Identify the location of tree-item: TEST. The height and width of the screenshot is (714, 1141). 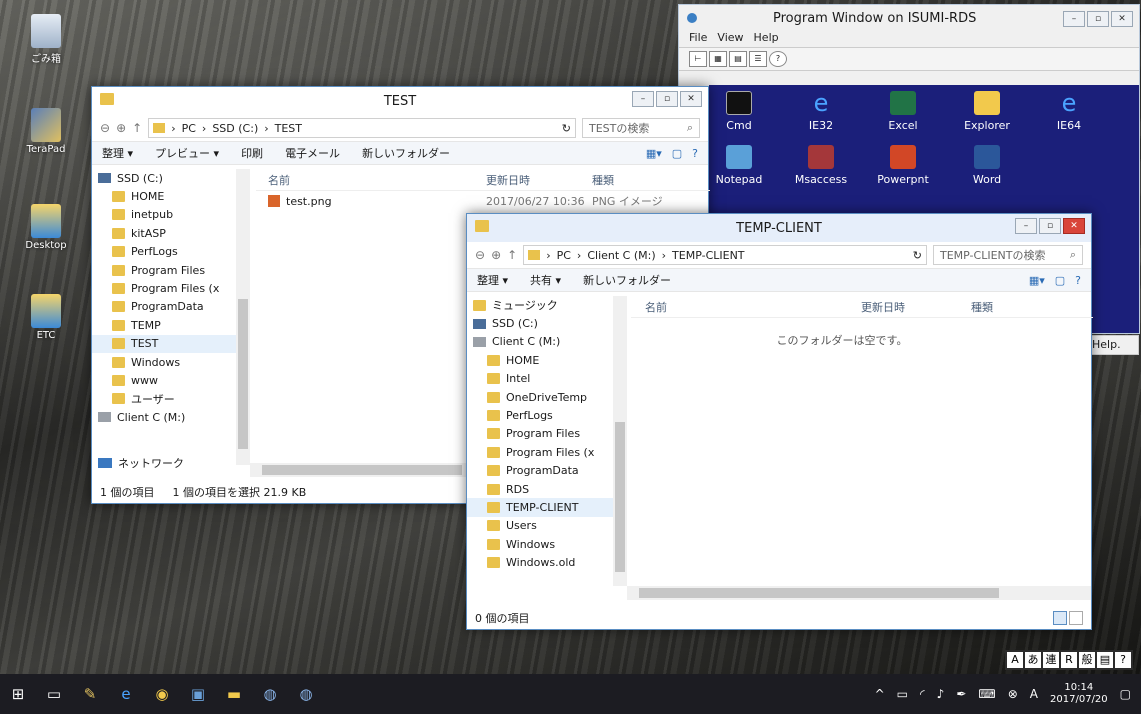
(171, 343).